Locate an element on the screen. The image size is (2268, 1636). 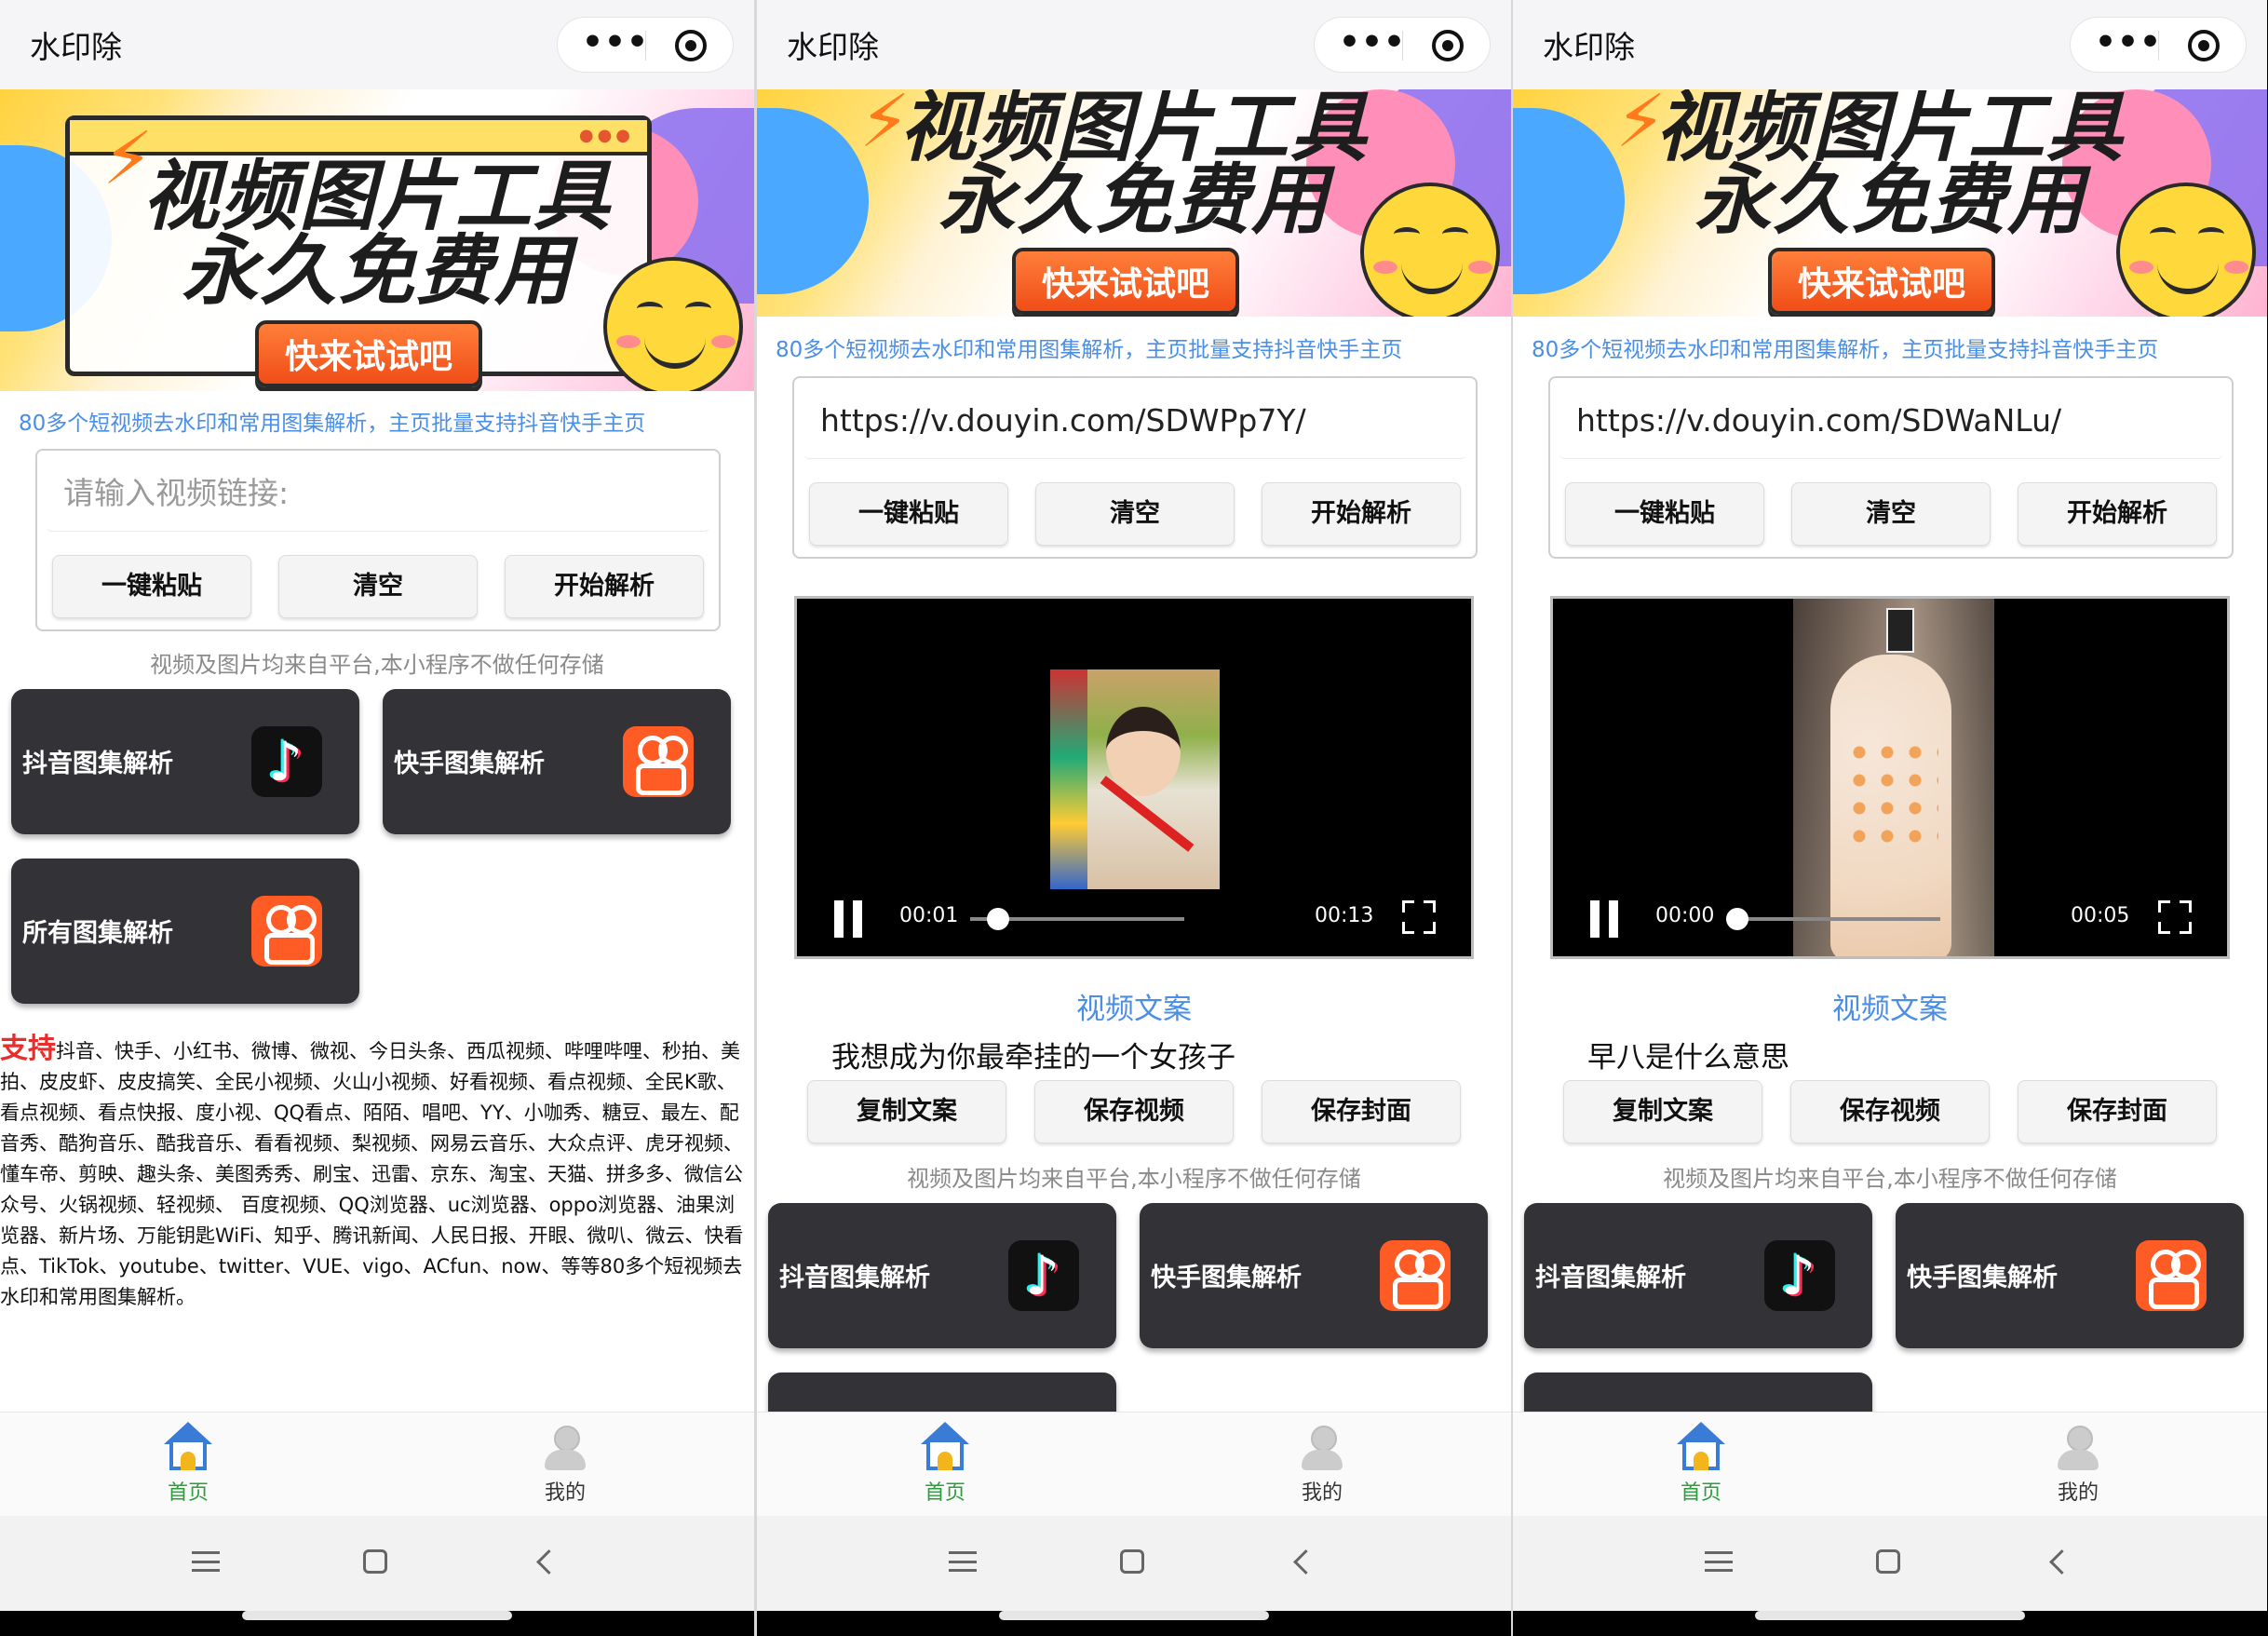
app-title: 水印除 is located at coordinates (76, 47).